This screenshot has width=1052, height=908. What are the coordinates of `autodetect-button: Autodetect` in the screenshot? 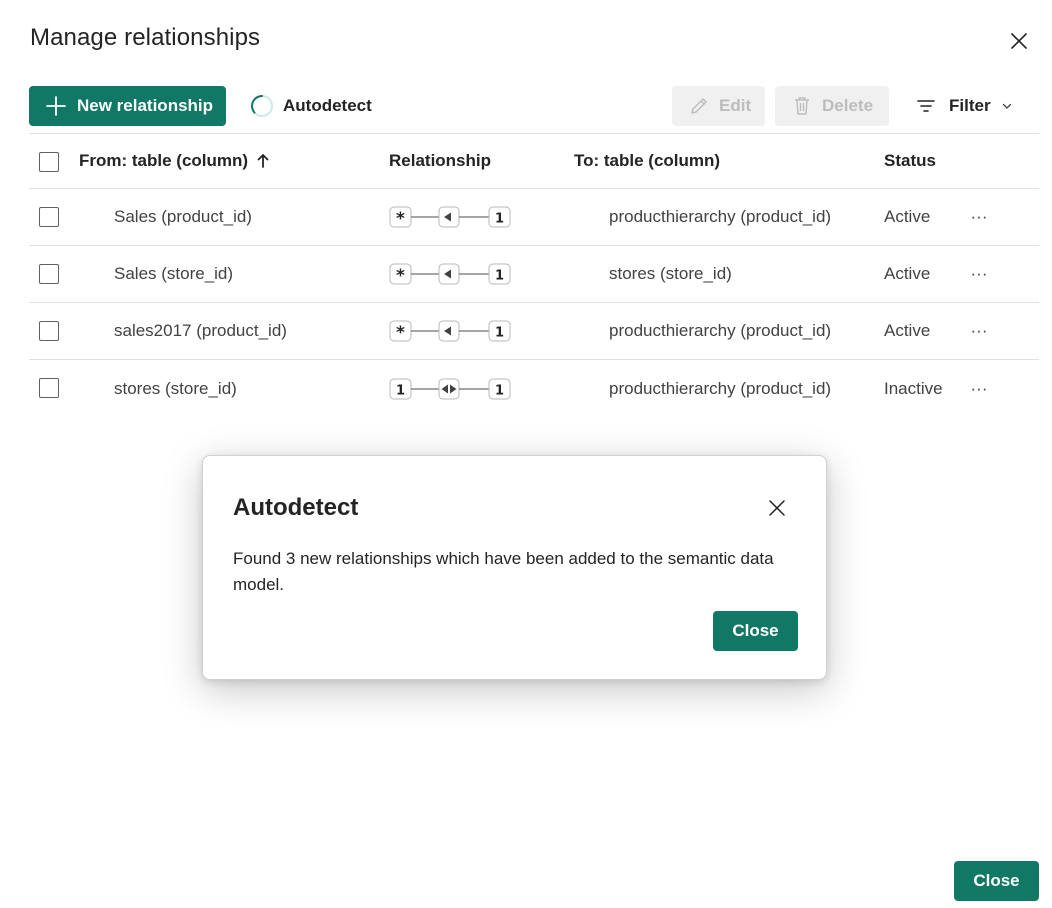 It's located at (311, 106).